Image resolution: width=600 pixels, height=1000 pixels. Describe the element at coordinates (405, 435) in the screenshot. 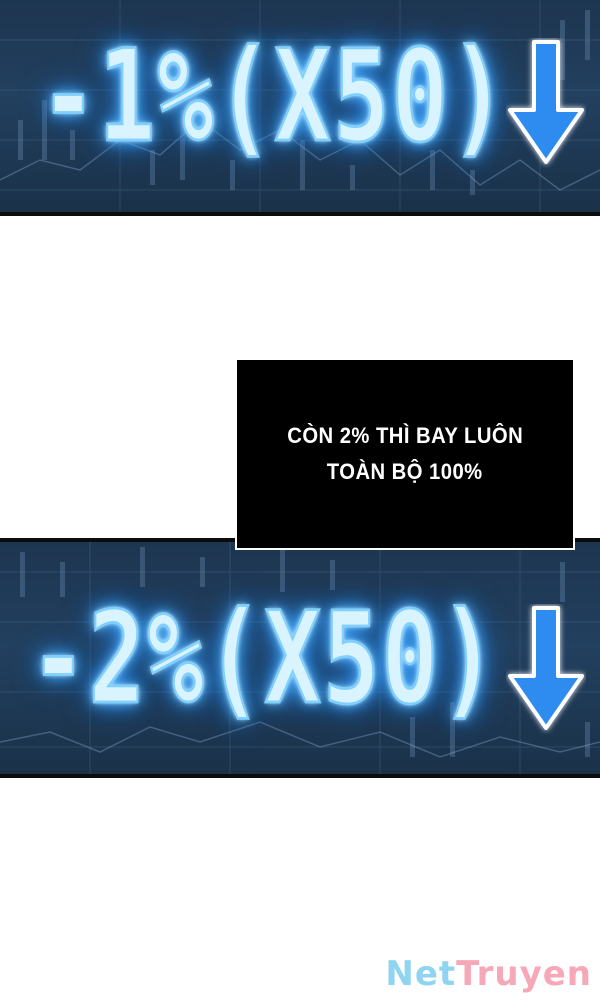

I see `caption-line-1: CÒN 2% THÌ BAY LUÔN` at that location.